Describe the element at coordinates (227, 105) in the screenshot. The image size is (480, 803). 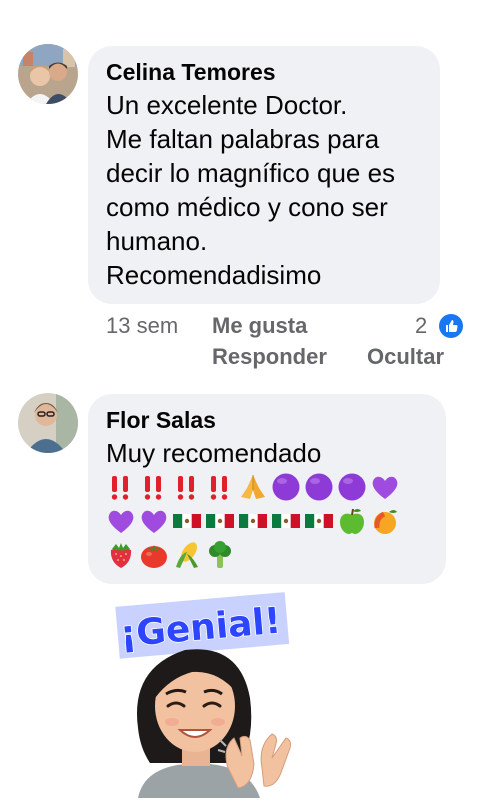
I see `comment-text-line: Un excelente Doctor.` at that location.